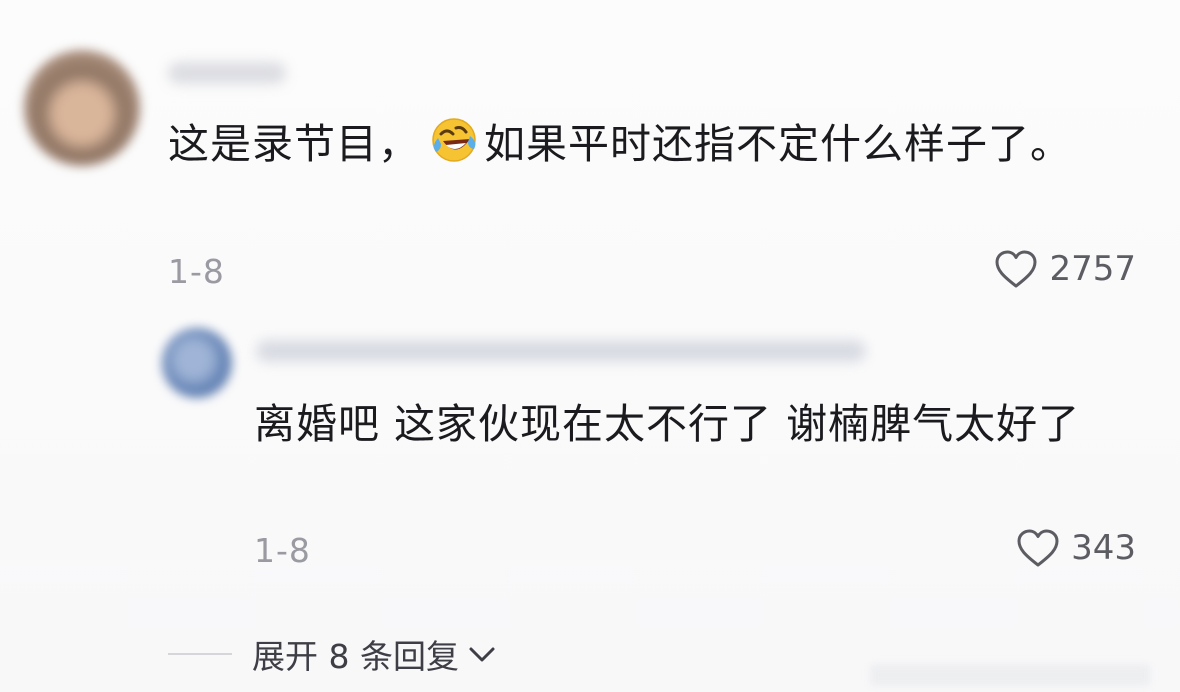  Describe the element at coordinates (1010, 675) in the screenshot. I see `blurred-watermark` at that location.